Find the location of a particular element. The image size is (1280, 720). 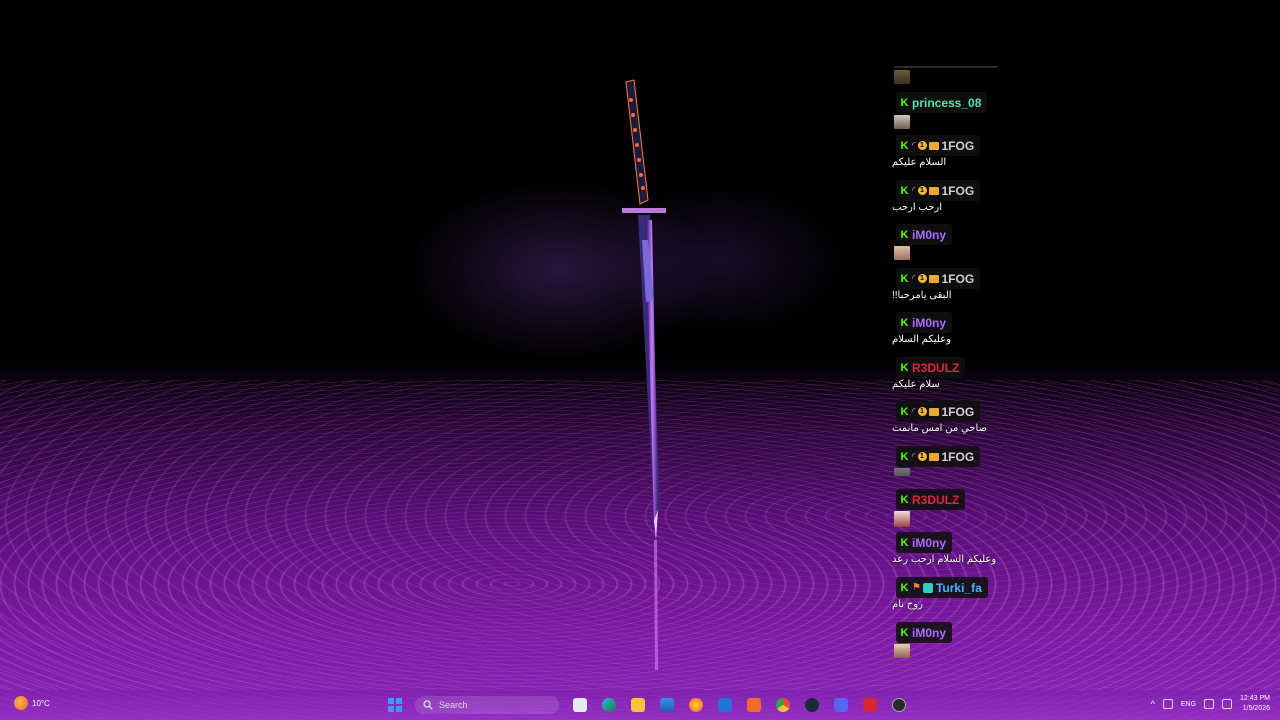

discord-icon is located at coordinates (840, 705).